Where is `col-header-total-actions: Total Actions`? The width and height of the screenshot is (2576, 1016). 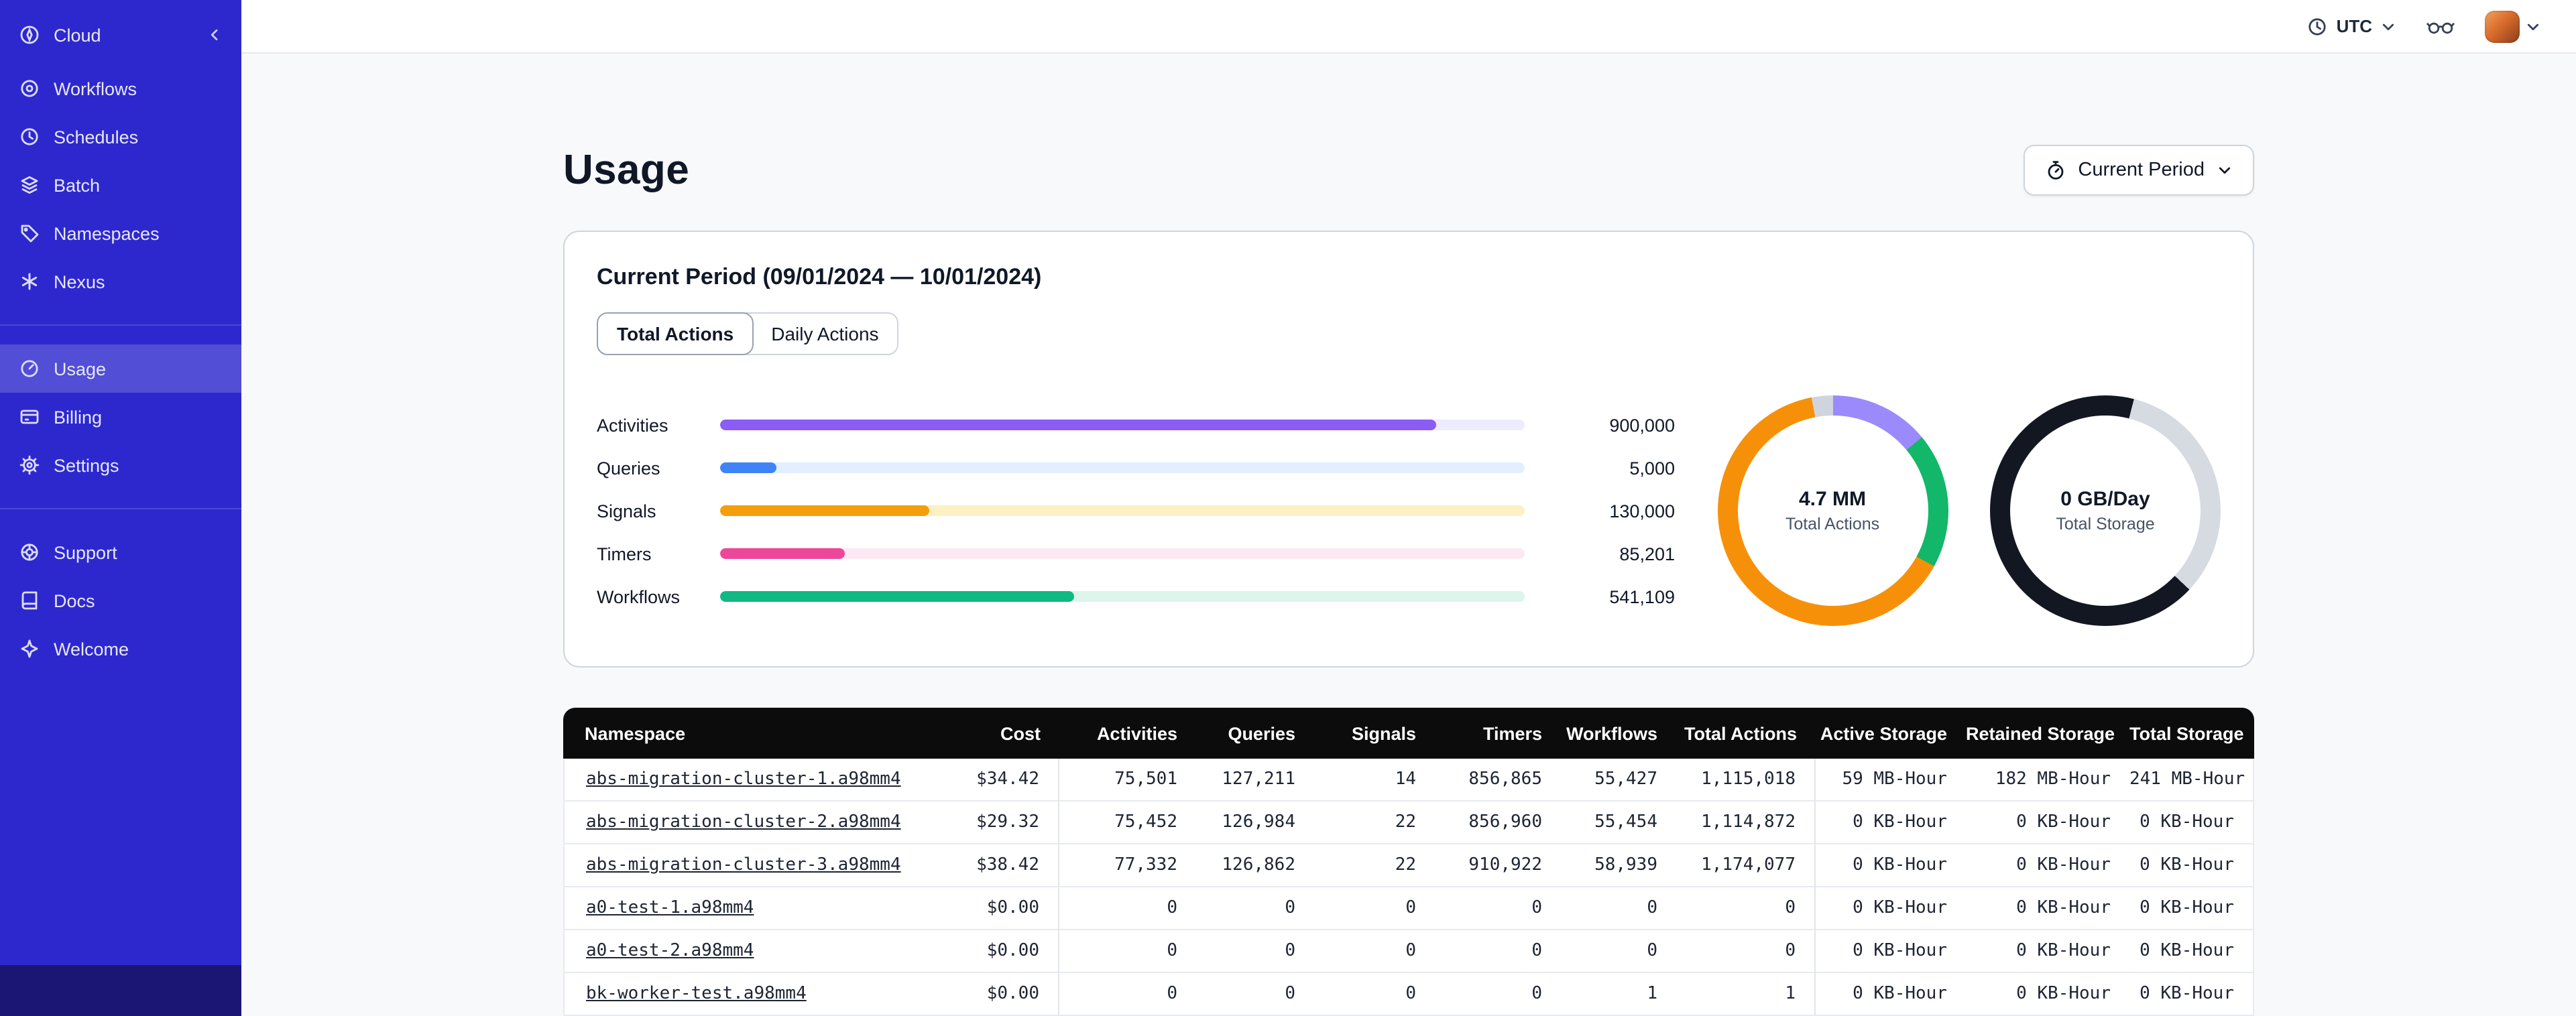
col-header-total-actions: Total Actions is located at coordinates (1746, 733).